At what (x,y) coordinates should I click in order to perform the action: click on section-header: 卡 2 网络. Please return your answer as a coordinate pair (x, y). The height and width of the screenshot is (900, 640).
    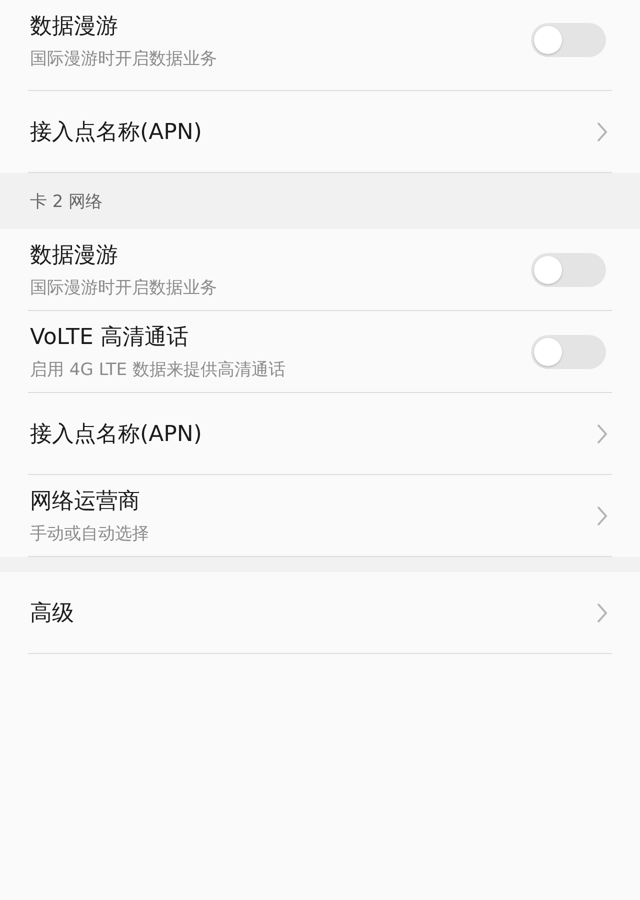
    Looking at the image, I should click on (66, 201).